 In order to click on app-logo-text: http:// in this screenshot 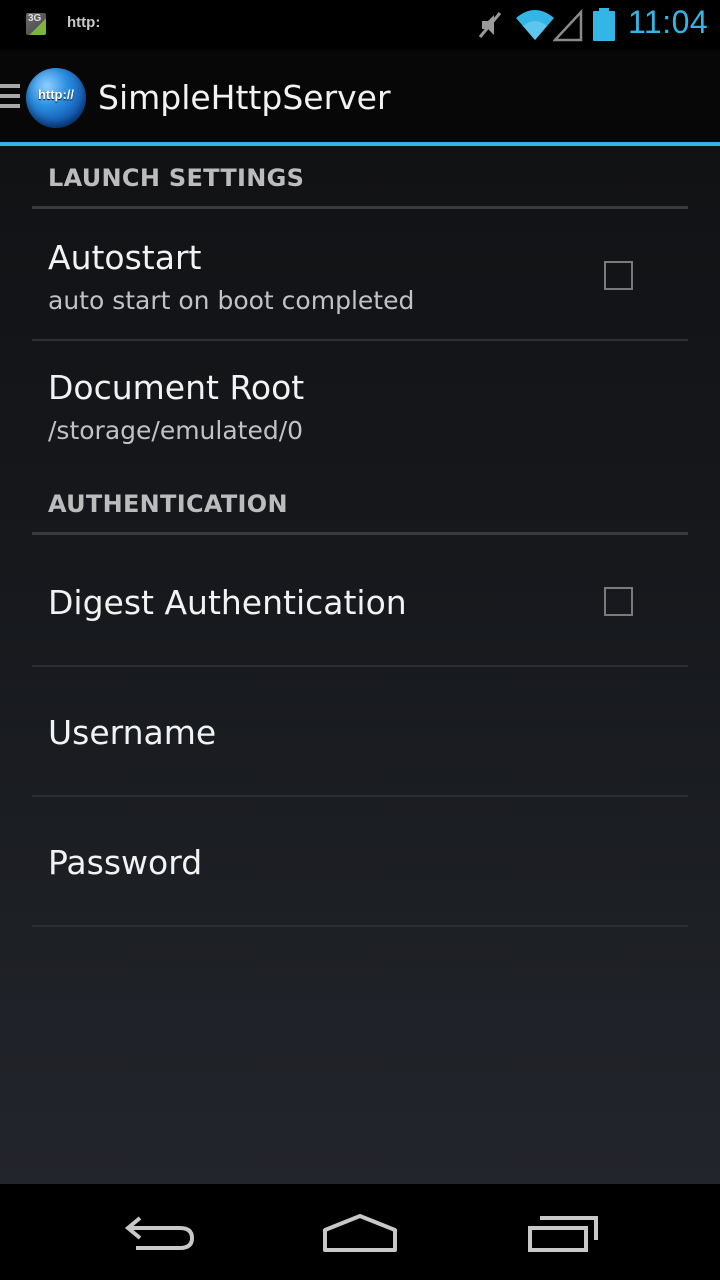, I will do `click(56, 94)`.